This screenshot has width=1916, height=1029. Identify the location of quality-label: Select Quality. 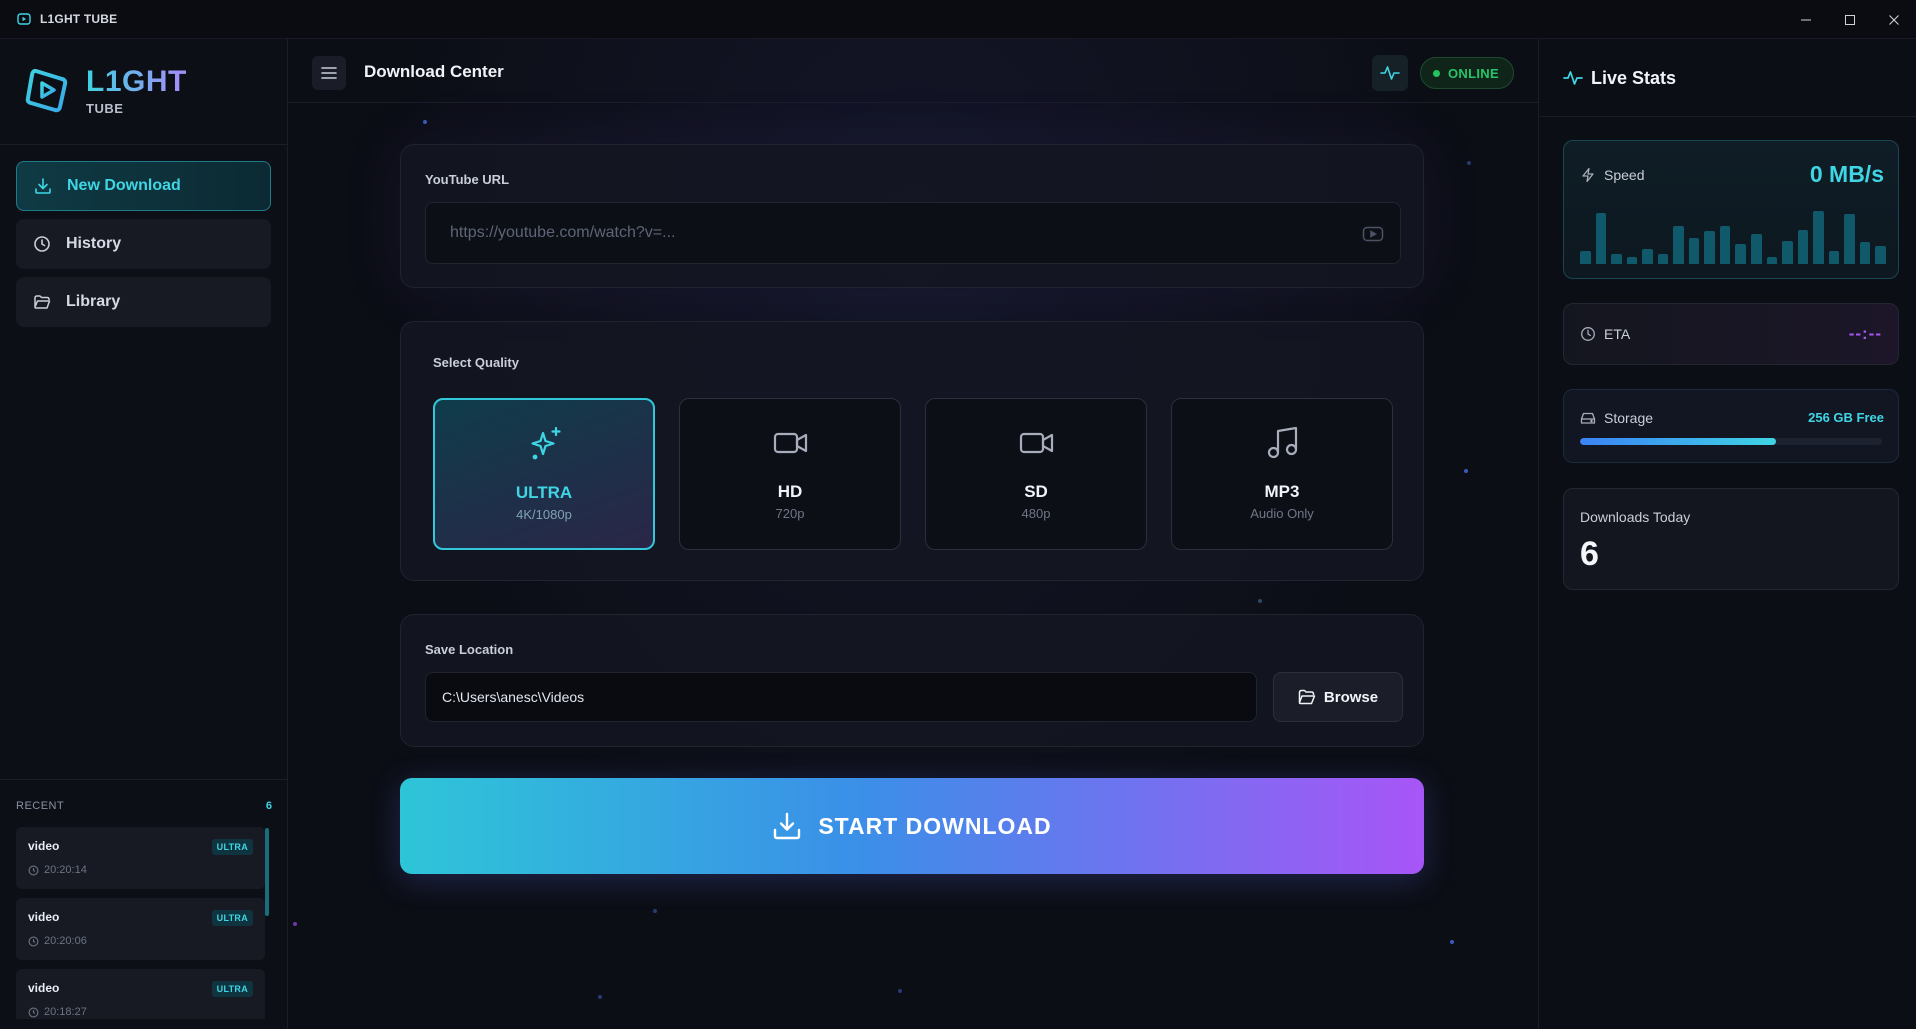
(476, 362).